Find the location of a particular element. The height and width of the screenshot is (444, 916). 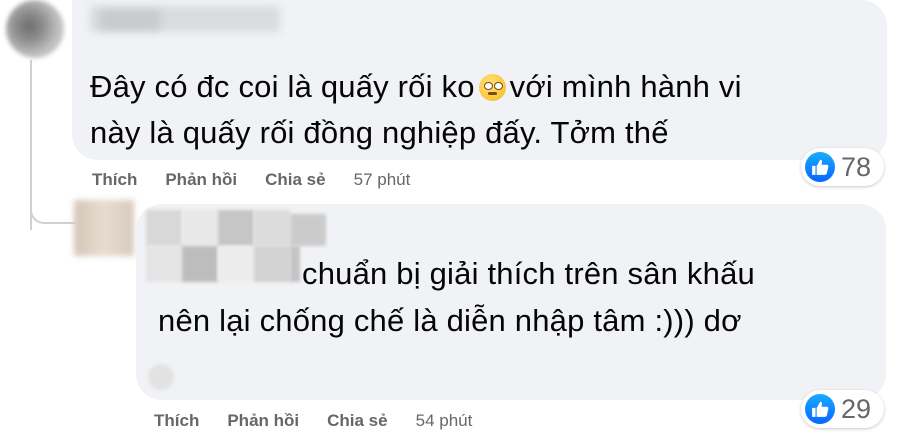

comment-text: Đây có đc coi là quấy rối ko is located at coordinates (282, 86).